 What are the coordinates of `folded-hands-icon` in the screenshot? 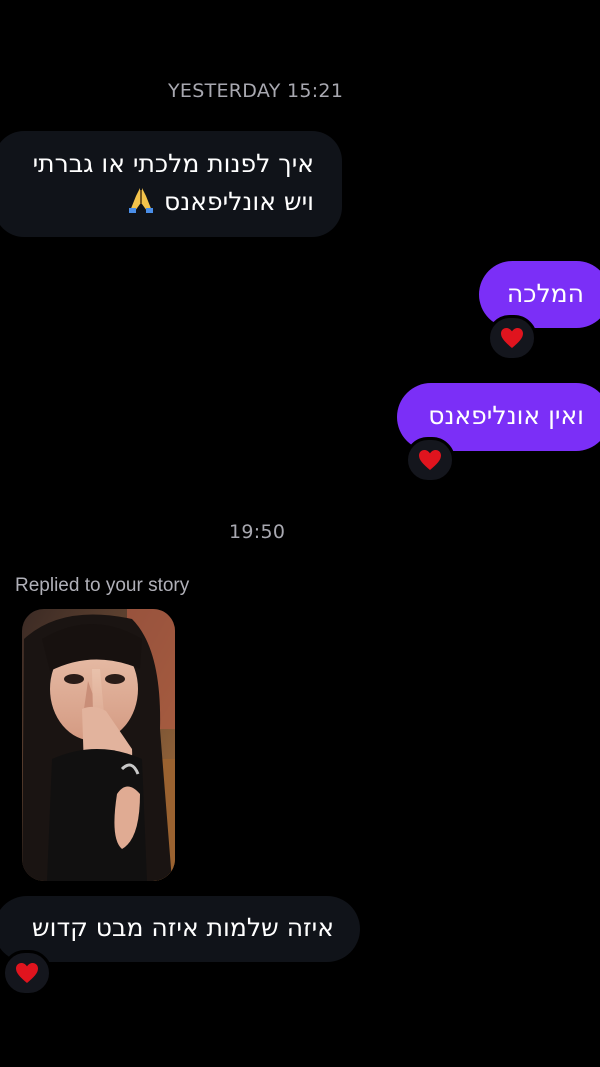 It's located at (141, 199).